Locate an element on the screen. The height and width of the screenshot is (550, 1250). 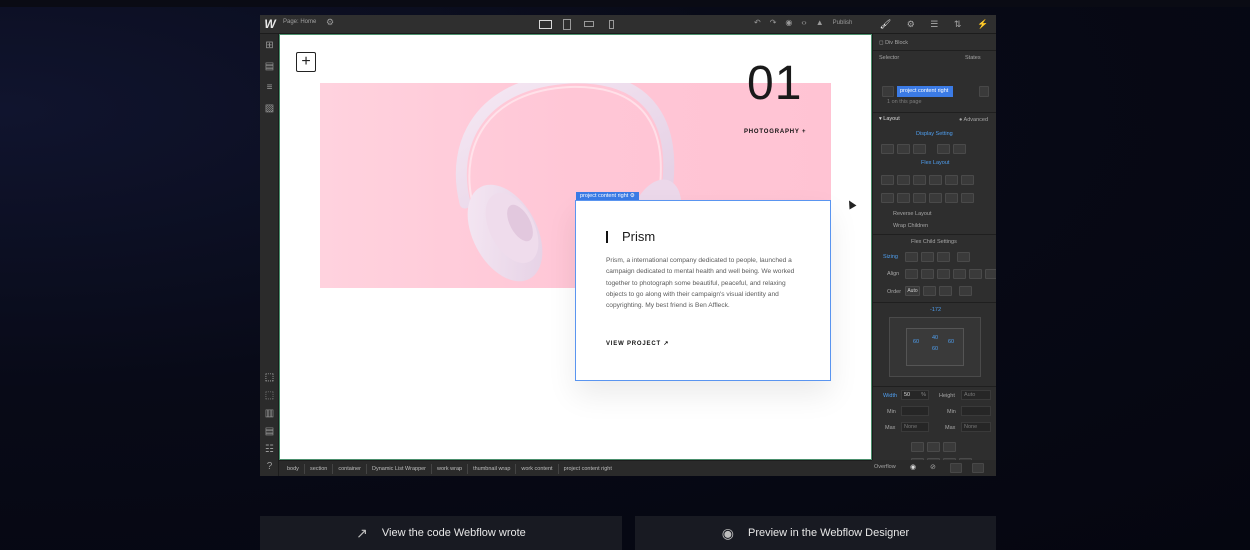
grid-icon: ▥ is located at coordinates (269, 413).